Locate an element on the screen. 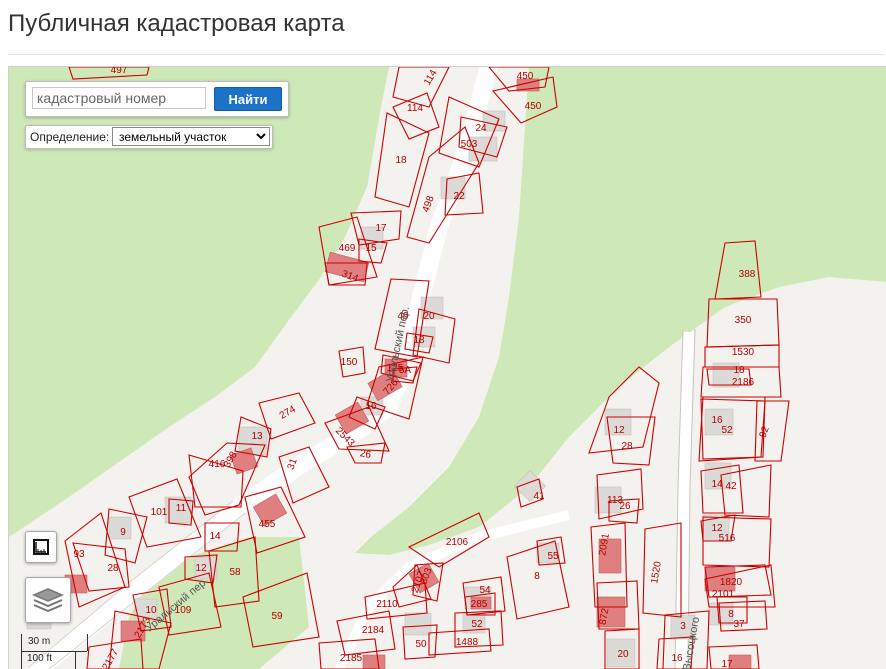 The width and height of the screenshot is (886, 669). parcel-number-label: 17 is located at coordinates (381, 228).